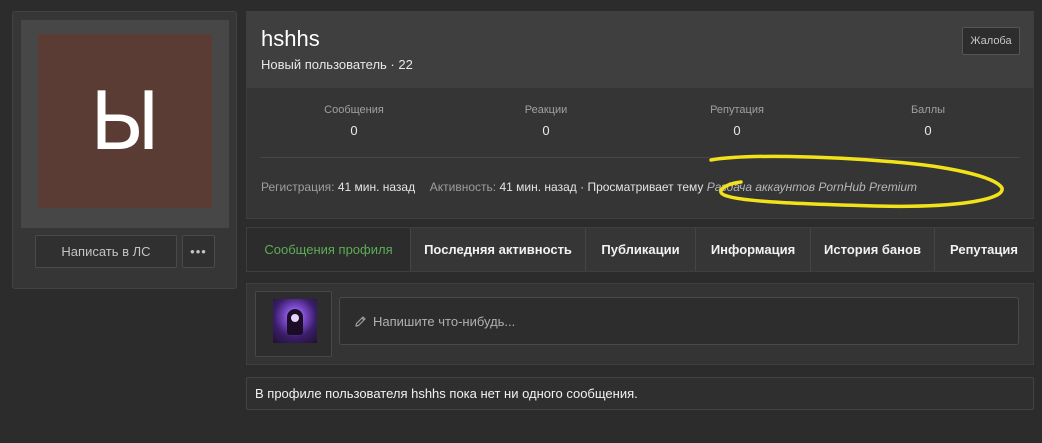 This screenshot has height=443, width=1042. What do you see at coordinates (856, 181) in the screenshot?
I see `highlight-scribble` at bounding box center [856, 181].